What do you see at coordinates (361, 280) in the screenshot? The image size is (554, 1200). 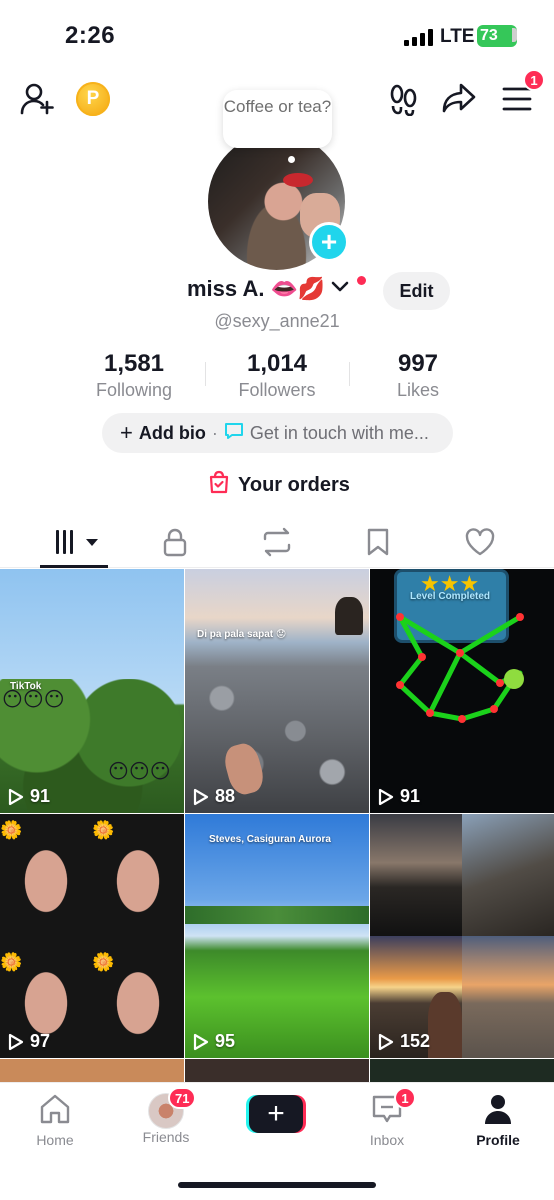 I see `notification-dot` at bounding box center [361, 280].